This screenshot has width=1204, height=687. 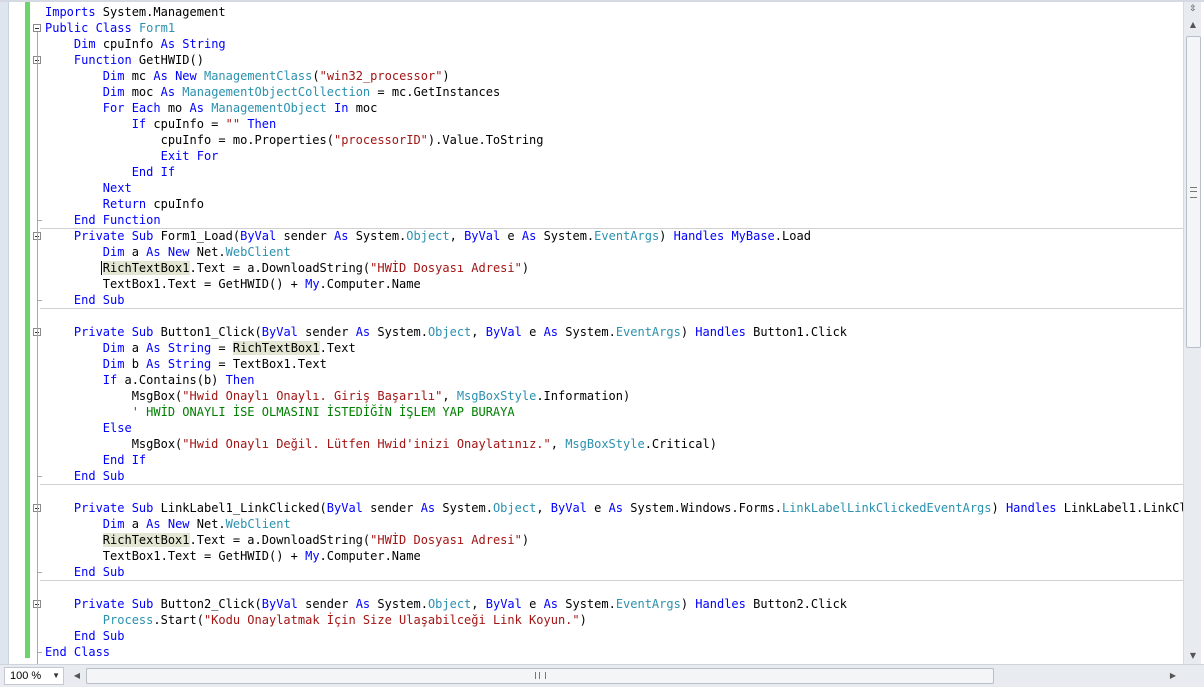 I want to click on horizontal-scroll-thumb, so click(x=540, y=676).